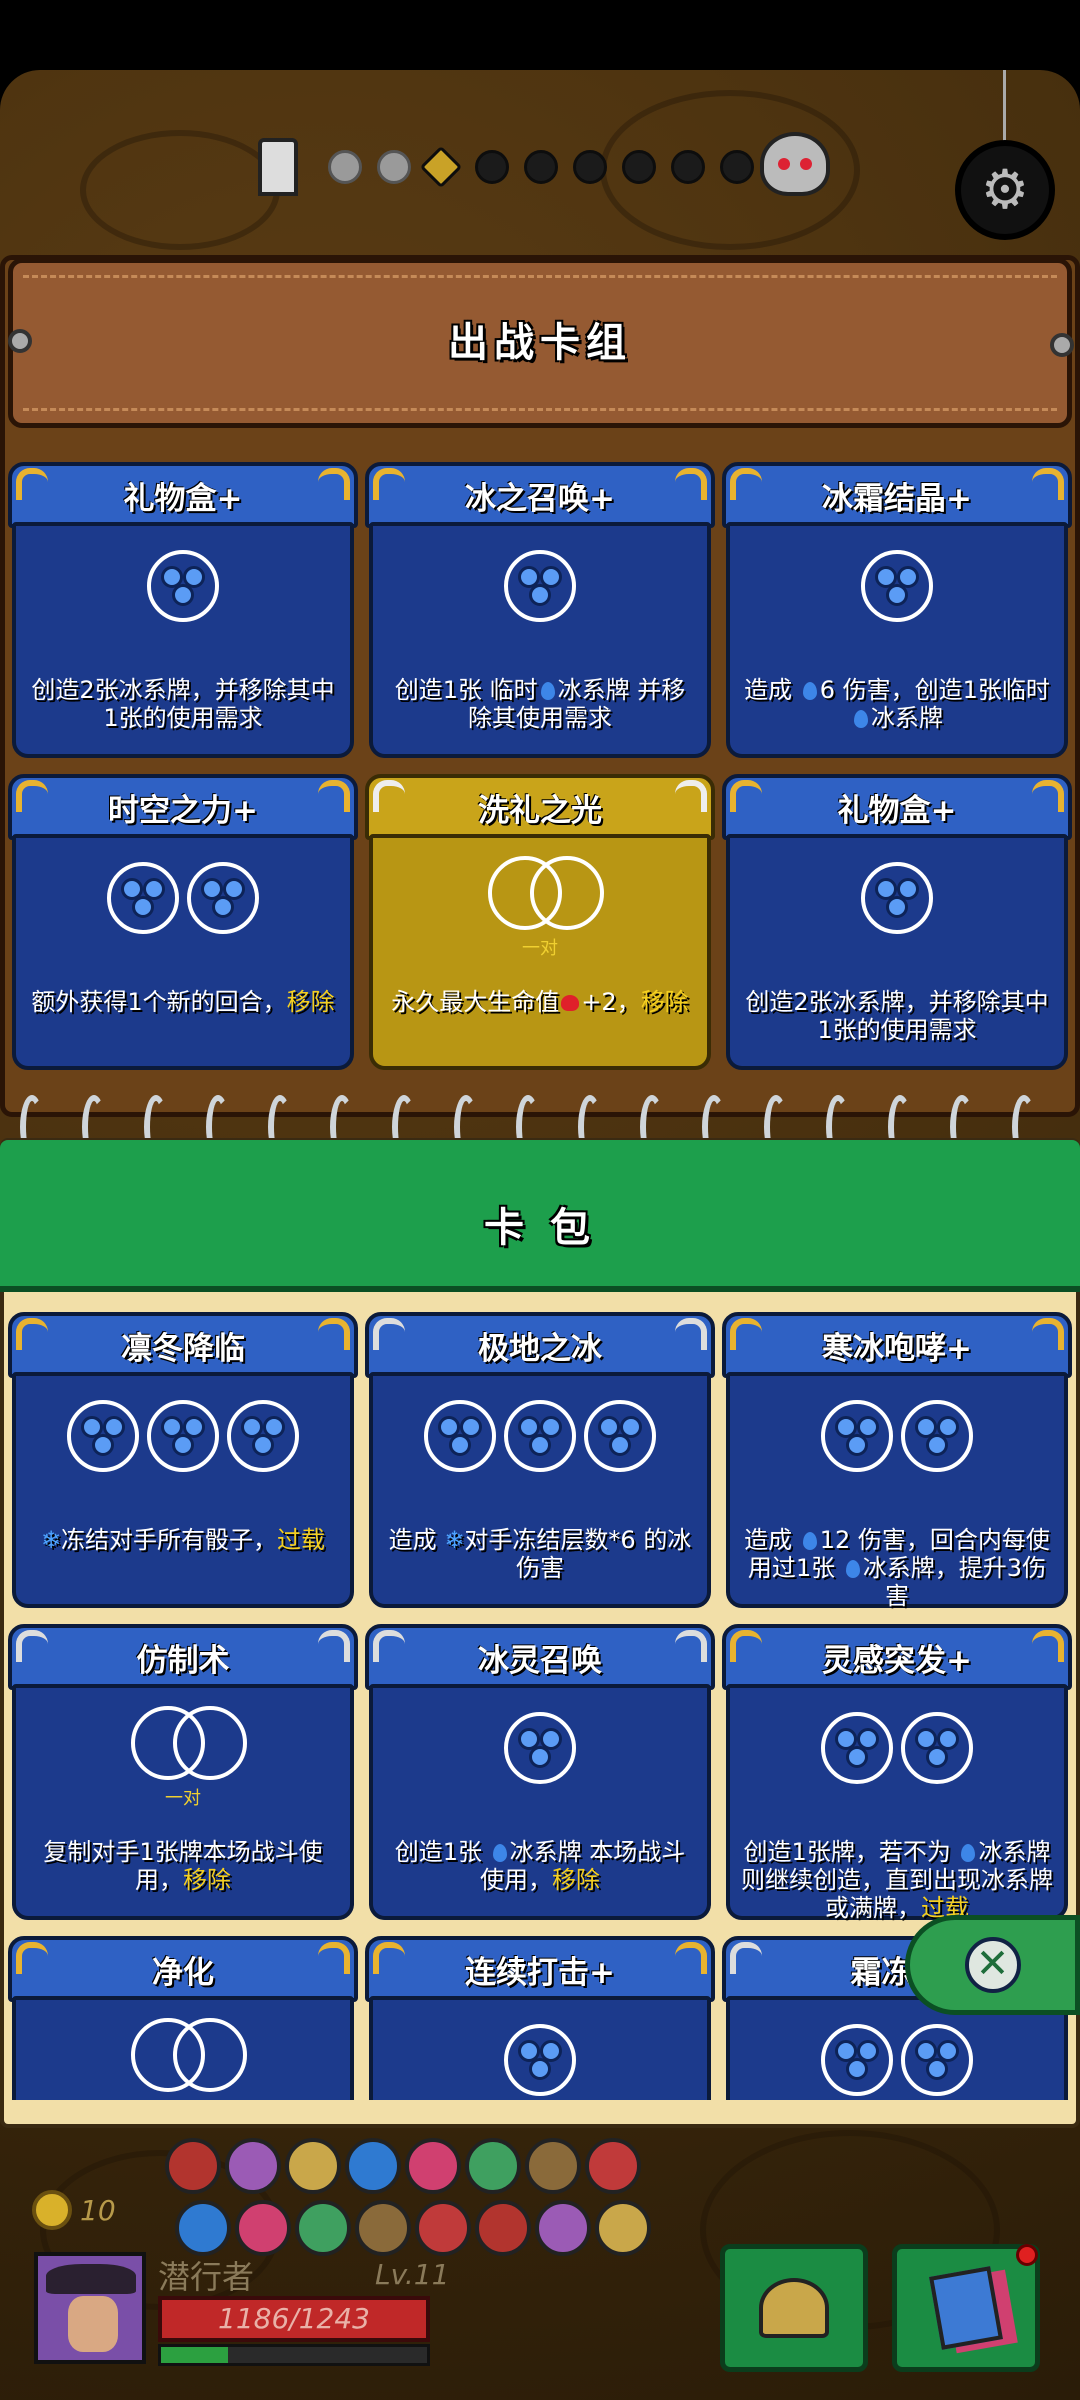 The width and height of the screenshot is (1080, 2400). Describe the element at coordinates (183, 1461) in the screenshot. I see `card: 凛冬降临 ❄冻结对手所有骰子，过载` at that location.